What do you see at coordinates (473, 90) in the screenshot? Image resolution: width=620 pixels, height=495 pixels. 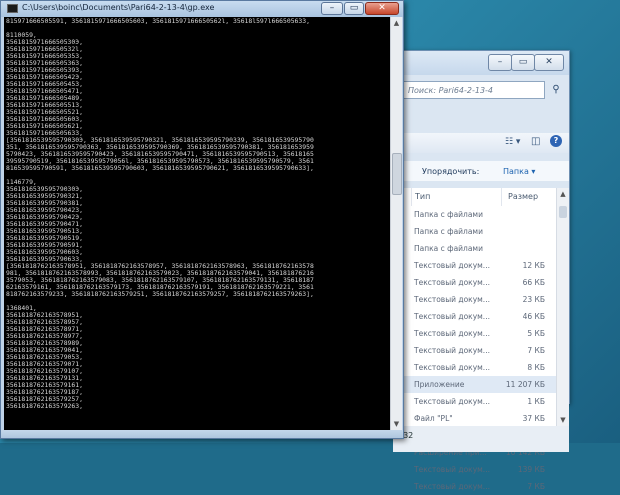 I see `search-input: Поиск: Pari64-2-13-4` at bounding box center [473, 90].